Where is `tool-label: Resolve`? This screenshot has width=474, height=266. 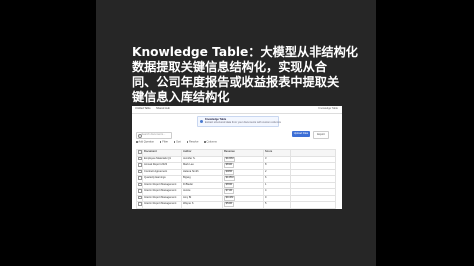
tool-label: Resolve is located at coordinates (194, 142).